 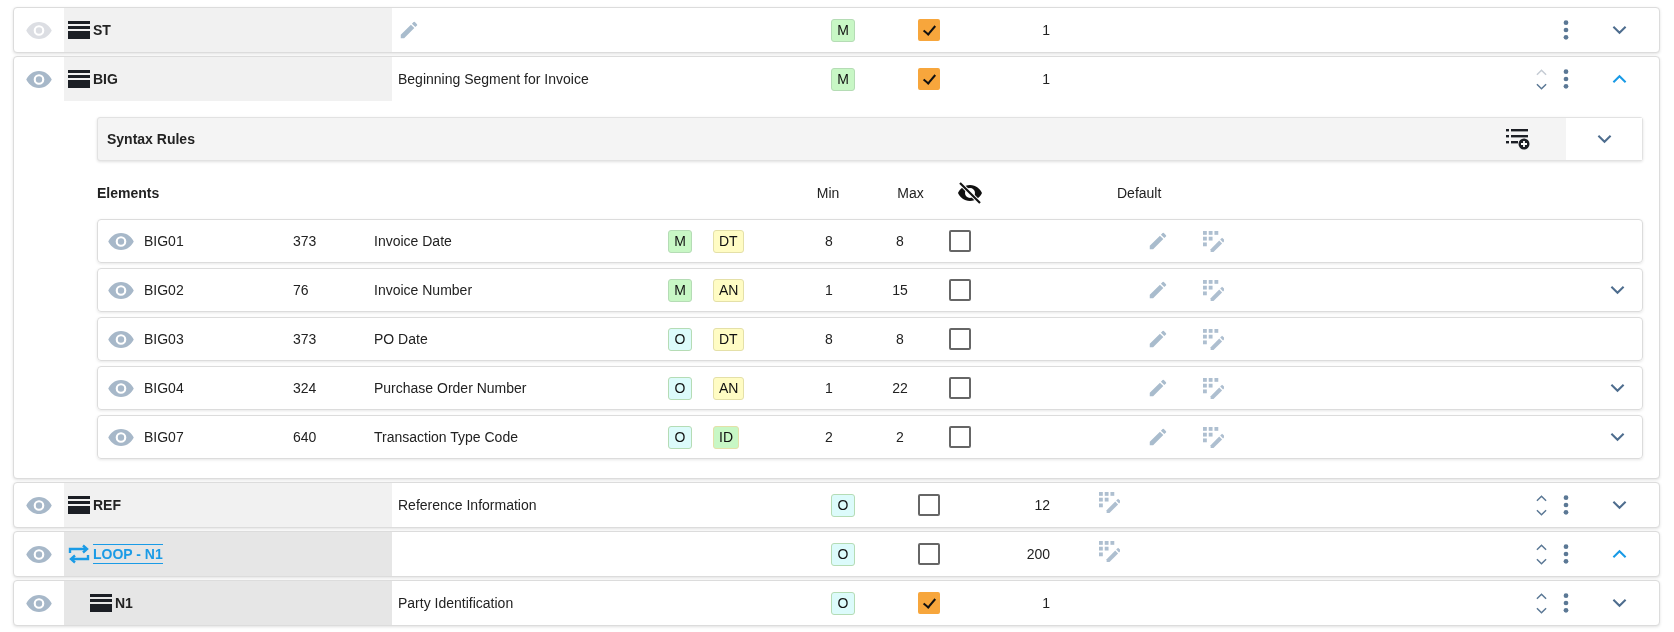 I want to click on element-id: BIG02, so click(x=164, y=290).